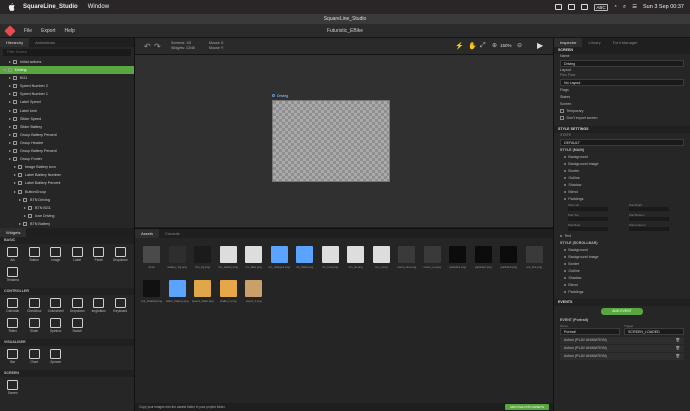  I want to click on dont-export-checkbox: Don't export screen, so click(622, 118).